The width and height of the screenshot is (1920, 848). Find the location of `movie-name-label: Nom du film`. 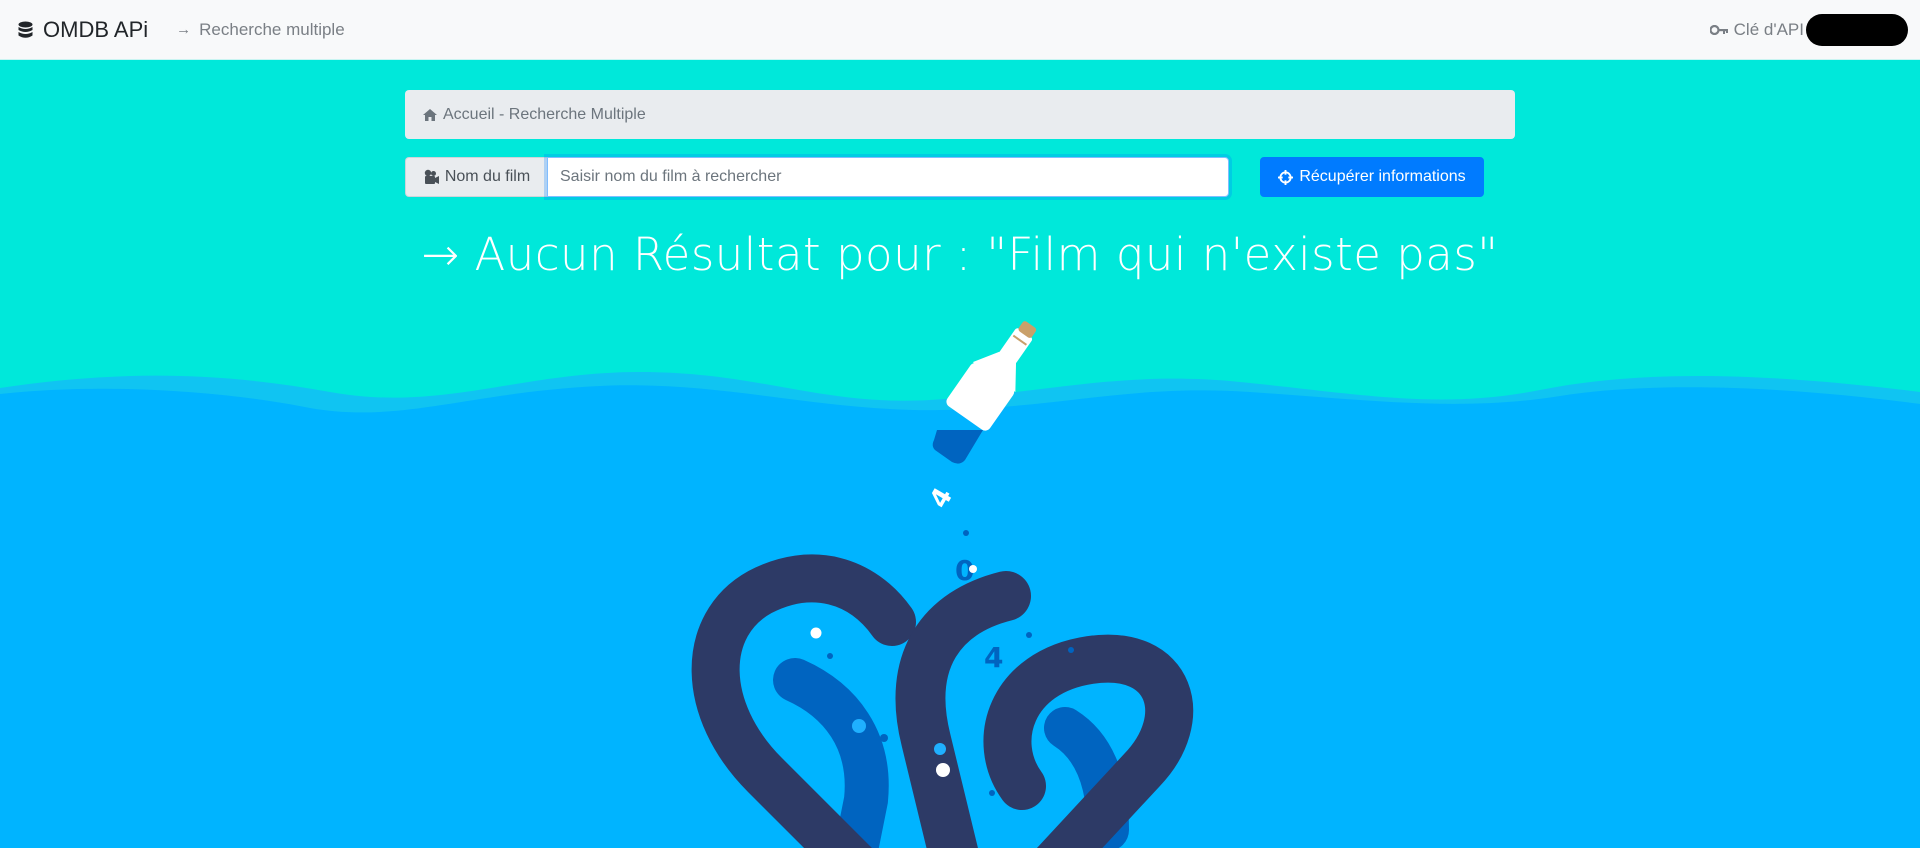

movie-name-label: Nom du film is located at coordinates (476, 177).